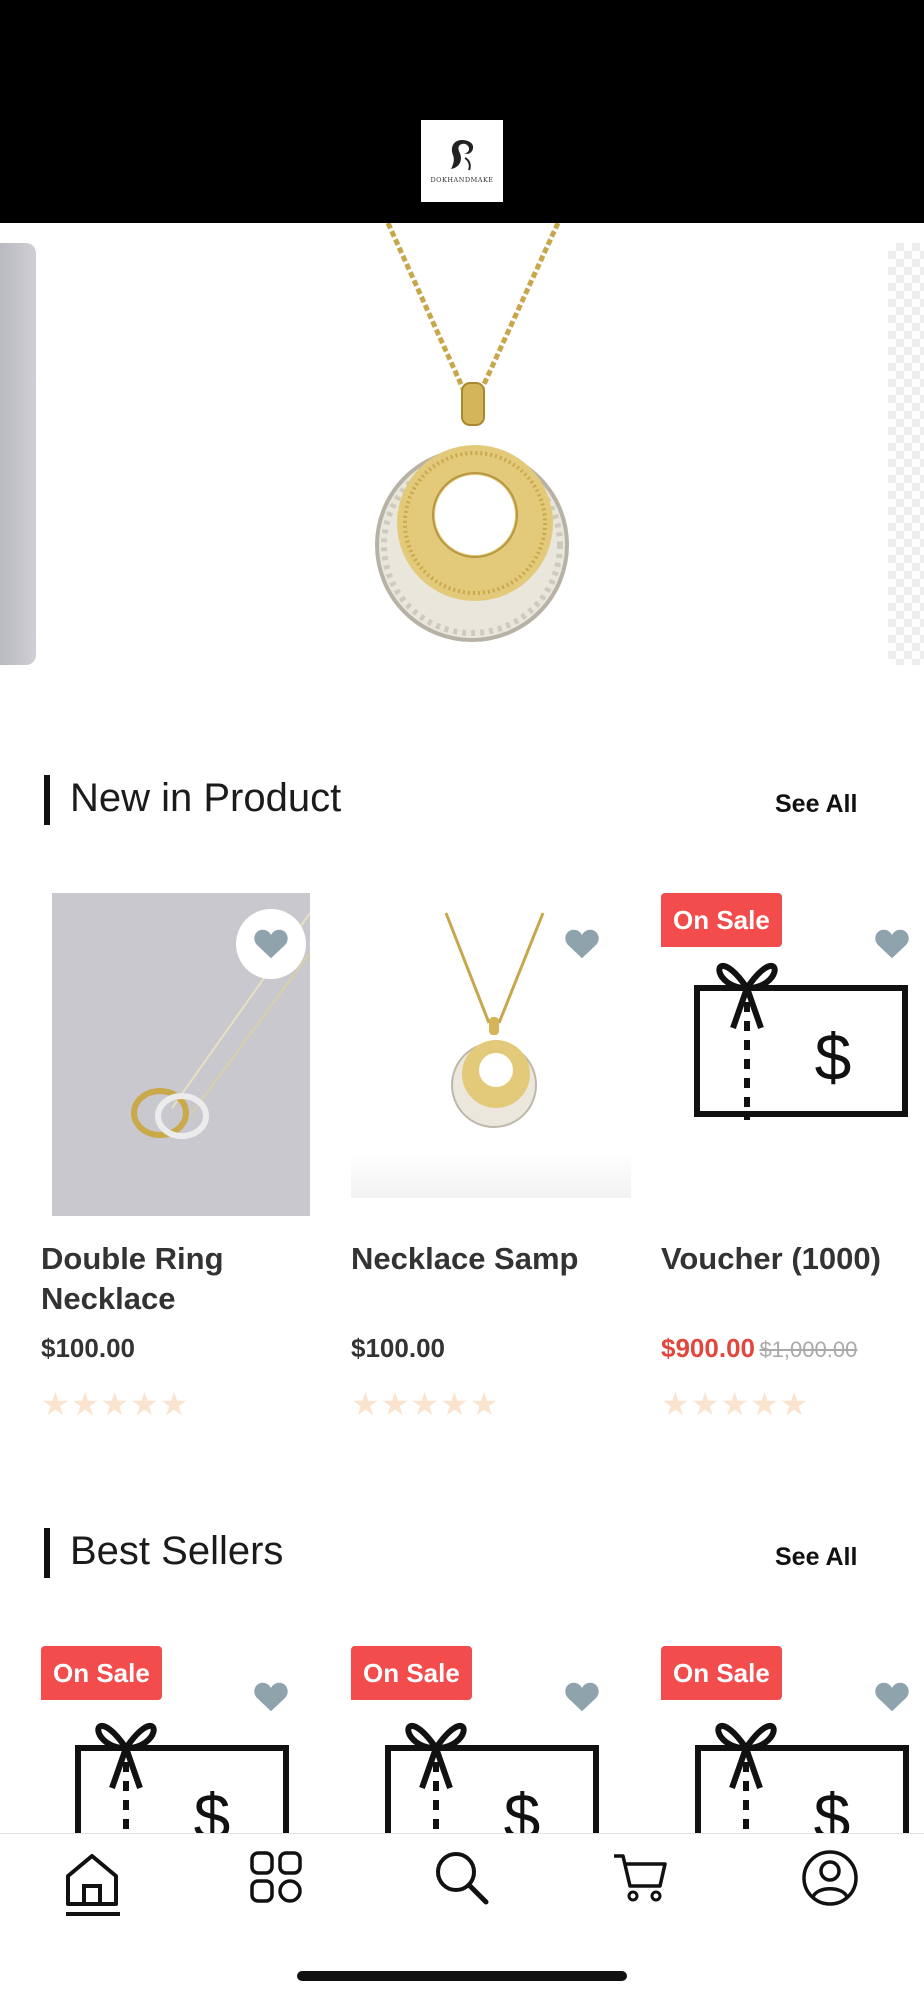 The image size is (924, 2001). Describe the element at coordinates (472, 432) in the screenshot. I see `necklace-banner-image` at that location.